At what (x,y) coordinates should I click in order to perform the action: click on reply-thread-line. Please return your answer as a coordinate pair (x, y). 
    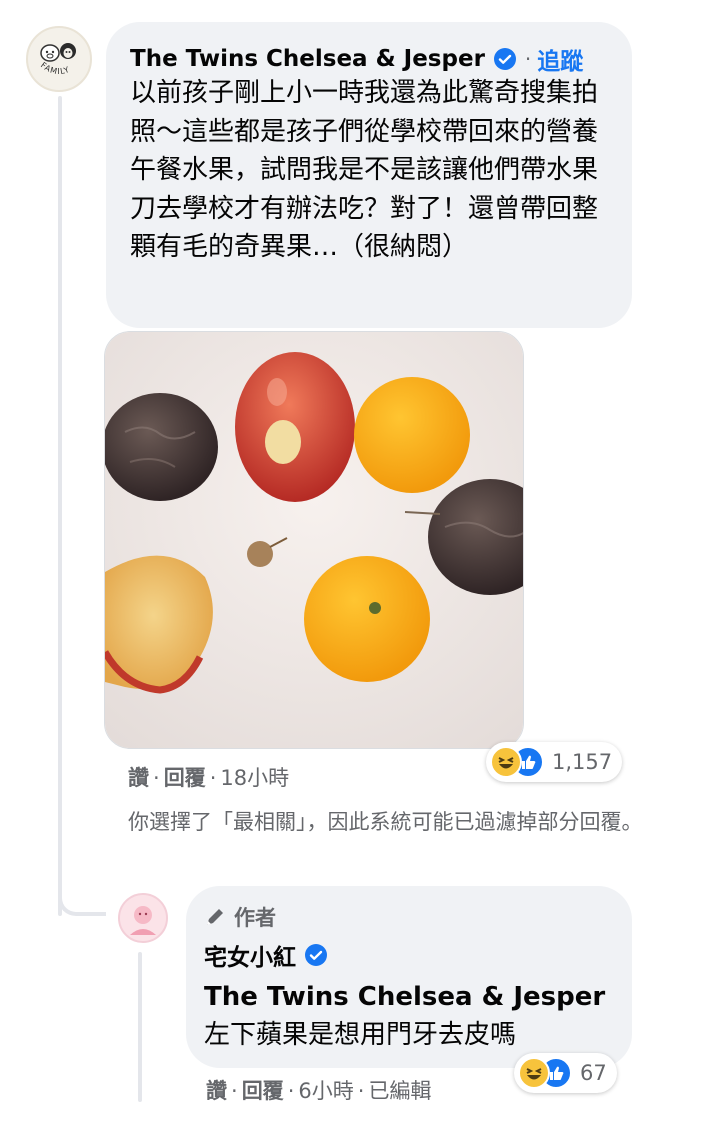
    Looking at the image, I should click on (140, 1027).